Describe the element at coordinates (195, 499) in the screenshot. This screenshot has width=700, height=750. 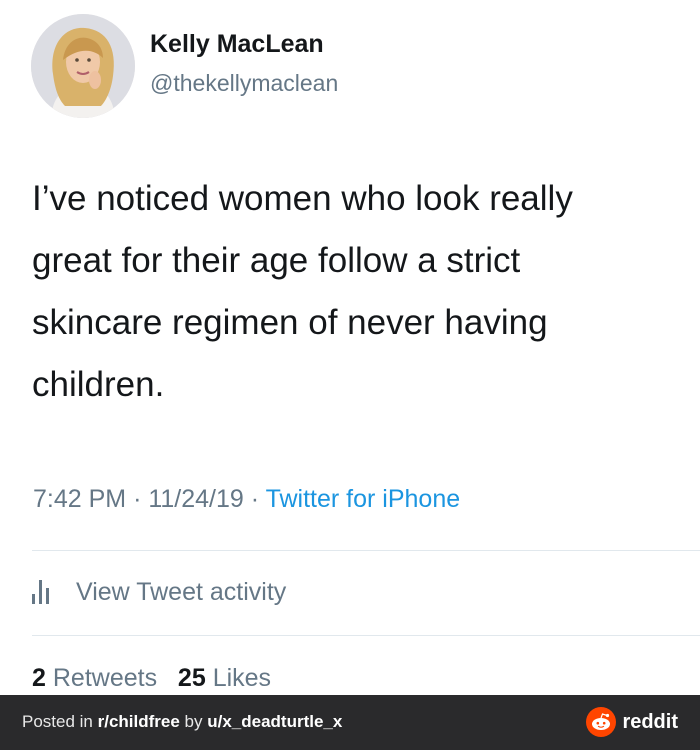
I see `tweet-date: 11/24/19` at that location.